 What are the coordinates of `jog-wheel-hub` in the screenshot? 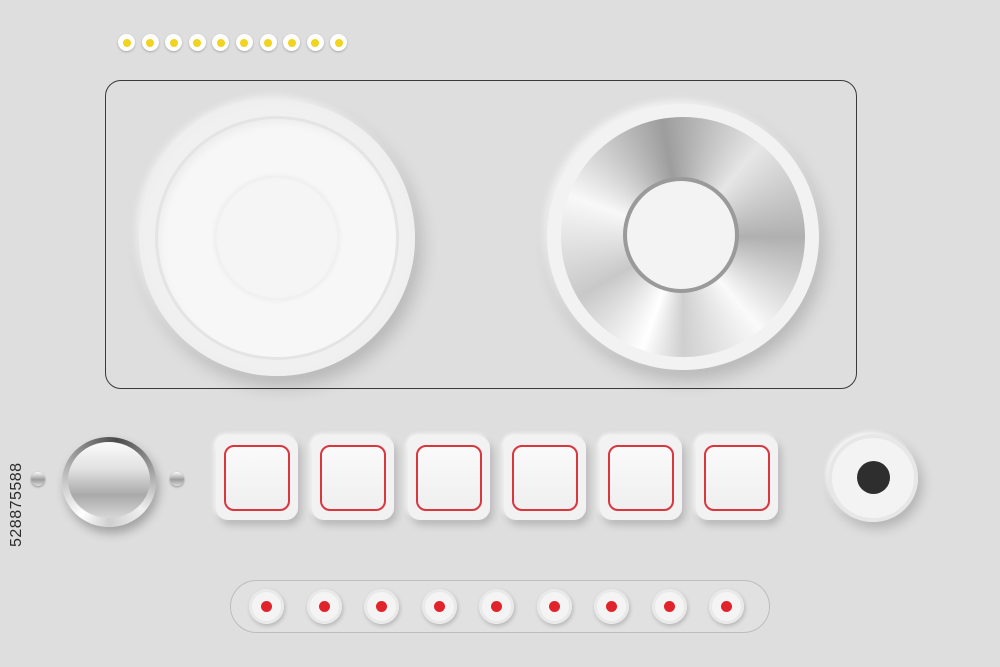 It's located at (277, 238).